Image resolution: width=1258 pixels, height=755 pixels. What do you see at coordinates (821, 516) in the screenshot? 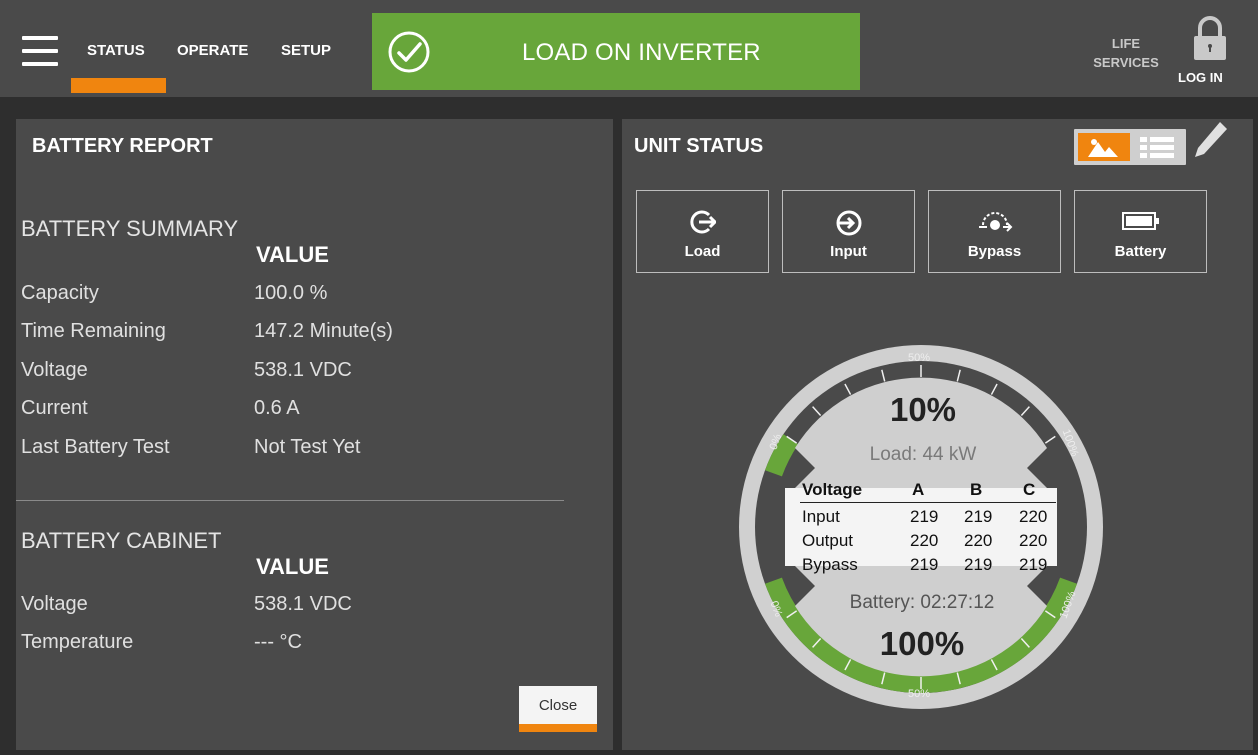
I see `table-row-label: Input` at bounding box center [821, 516].